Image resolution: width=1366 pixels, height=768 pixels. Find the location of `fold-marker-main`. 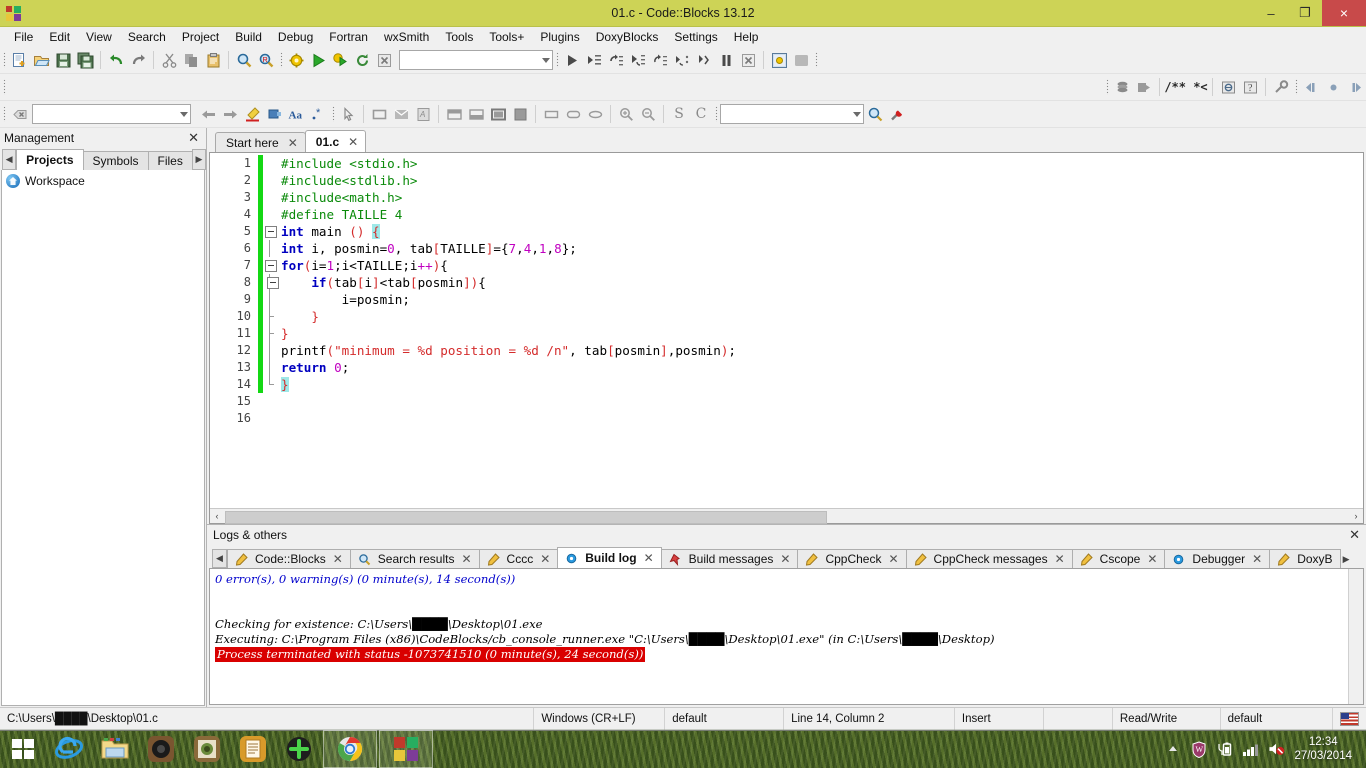

fold-marker-main is located at coordinates (270, 231).